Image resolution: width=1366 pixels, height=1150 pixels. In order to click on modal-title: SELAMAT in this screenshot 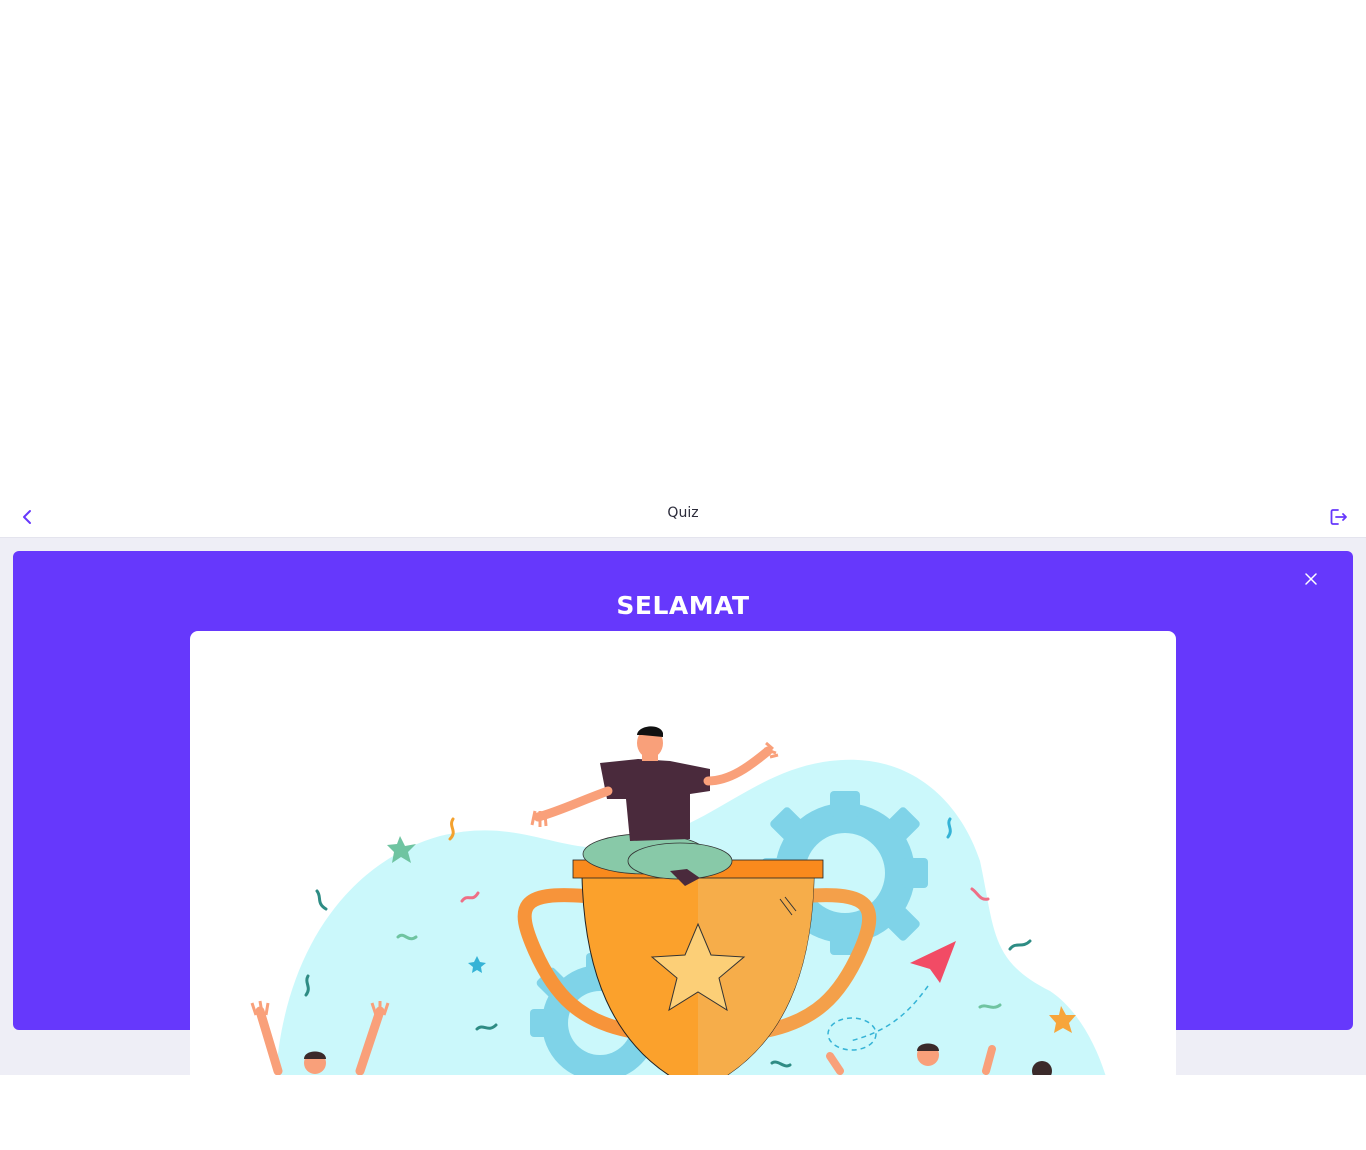, I will do `click(683, 605)`.